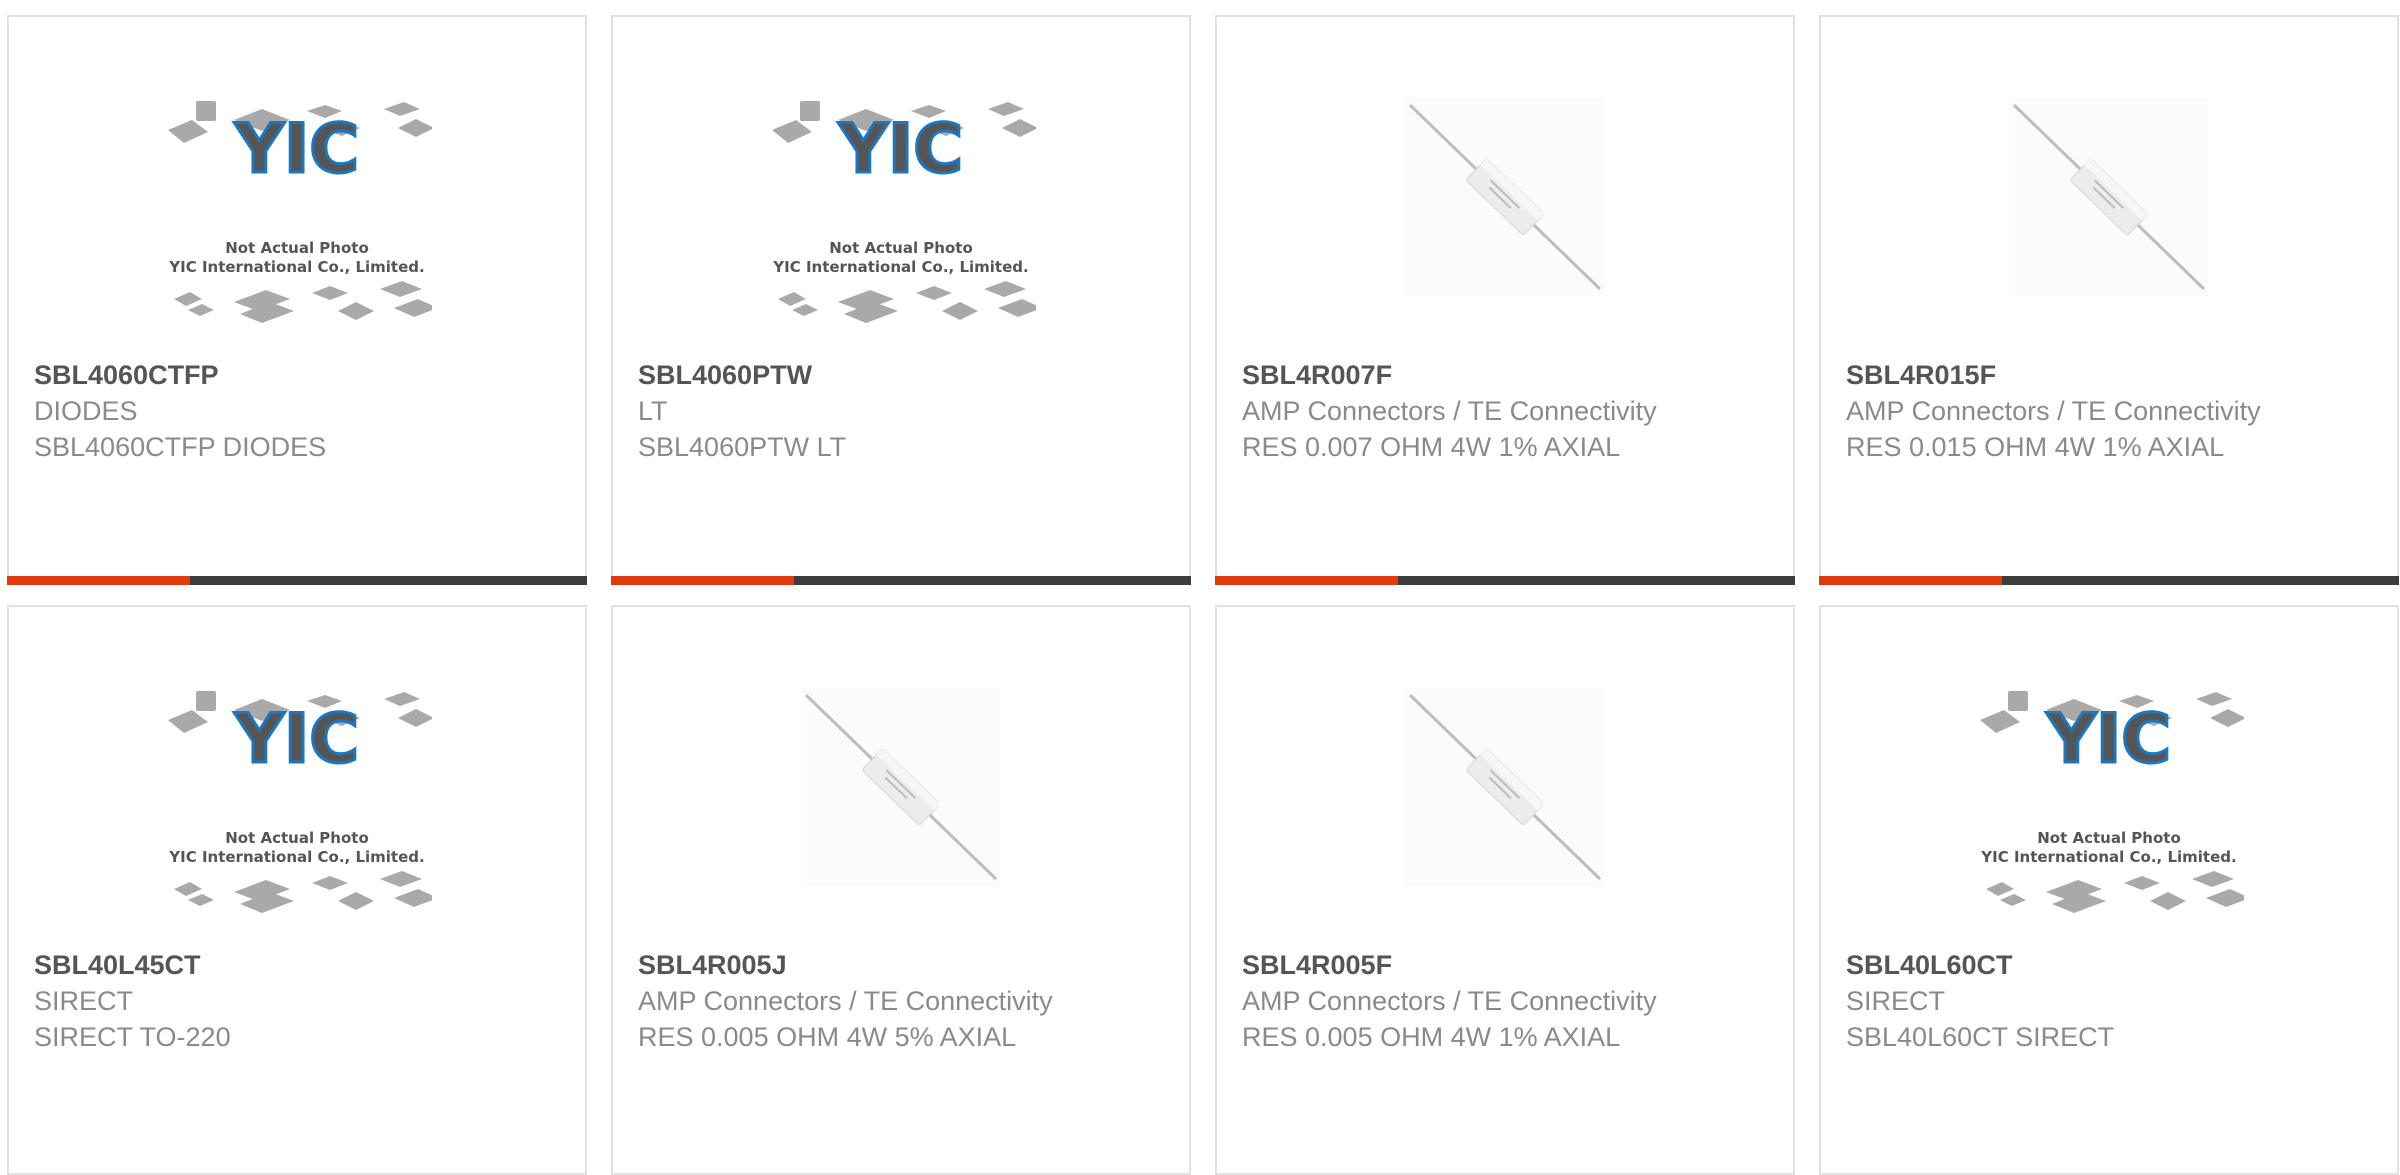 The height and width of the screenshot is (1175, 2400). Describe the element at coordinates (2111, 1001) in the screenshot. I see `product-info: SBL40L60CT SIRECT SBL40L60CT SIRECT` at that location.